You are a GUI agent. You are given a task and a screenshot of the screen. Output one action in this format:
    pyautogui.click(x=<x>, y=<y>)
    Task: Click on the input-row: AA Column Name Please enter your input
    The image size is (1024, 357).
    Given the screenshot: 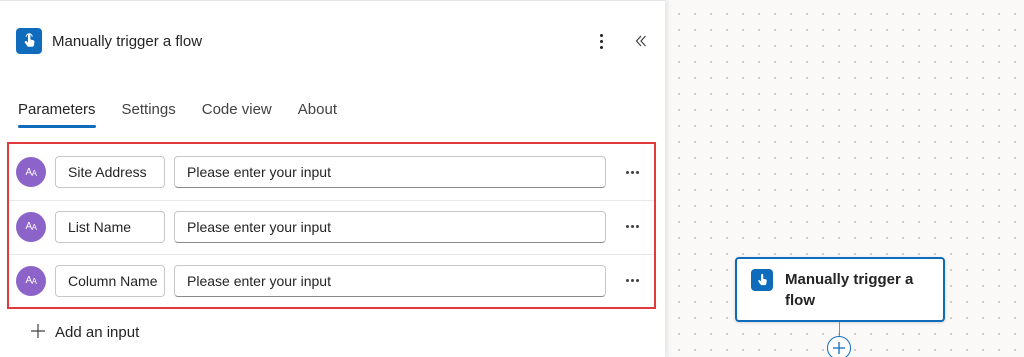 What is the action you would take?
    pyautogui.click(x=331, y=280)
    